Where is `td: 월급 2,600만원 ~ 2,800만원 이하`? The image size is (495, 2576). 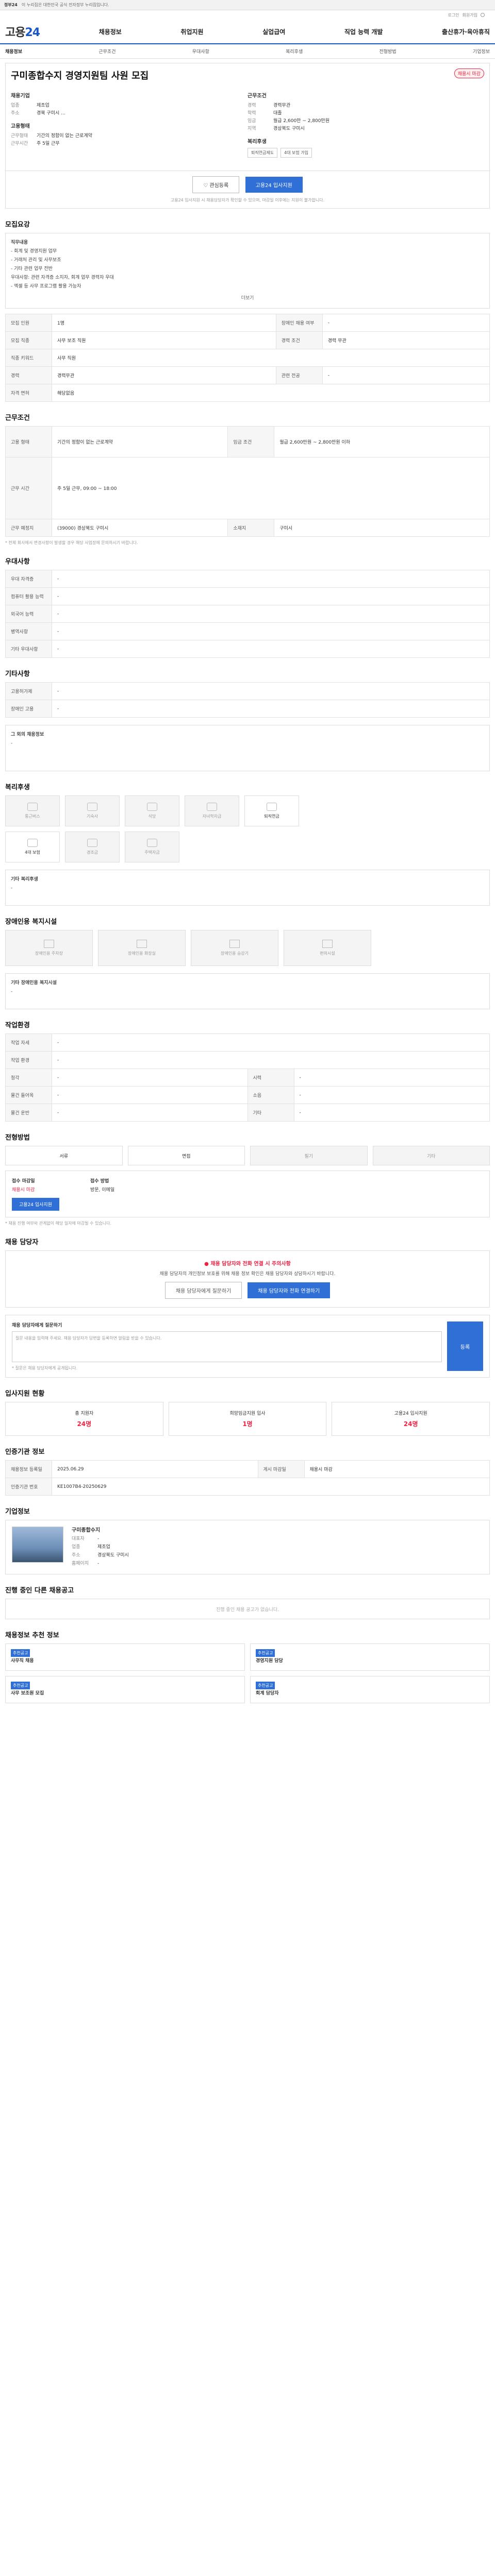 td: 월급 2,600만원 ~ 2,800만원 이하 is located at coordinates (382, 441).